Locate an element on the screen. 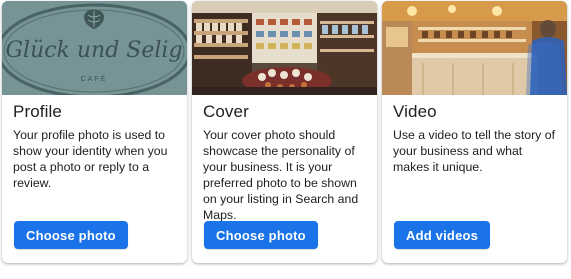 Image resolution: width=571 pixels, height=279 pixels. cover-photo-preview is located at coordinates (284, 48).